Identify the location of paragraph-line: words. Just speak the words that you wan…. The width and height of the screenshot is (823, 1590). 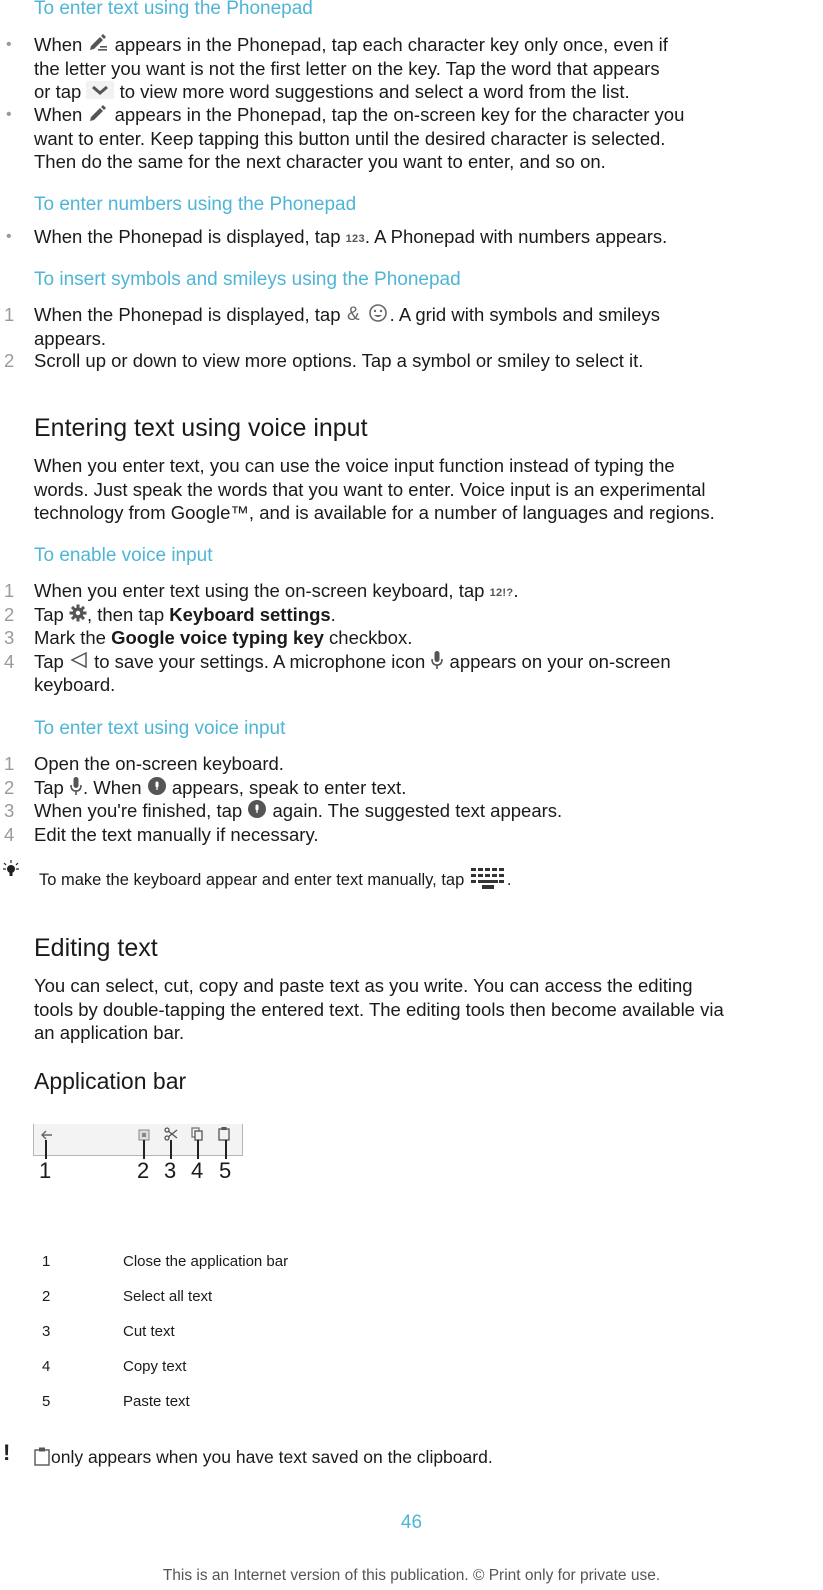
(370, 489).